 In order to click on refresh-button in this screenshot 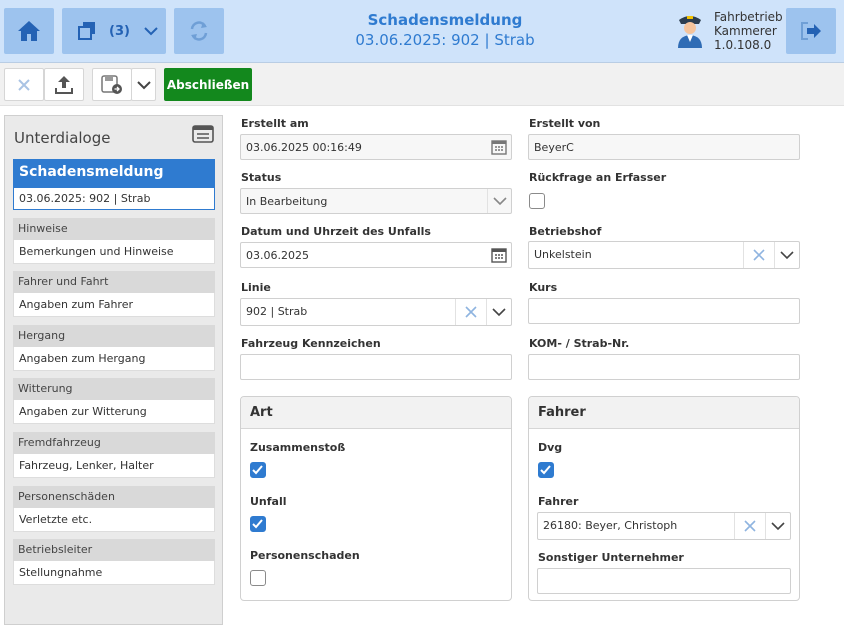, I will do `click(199, 31)`.